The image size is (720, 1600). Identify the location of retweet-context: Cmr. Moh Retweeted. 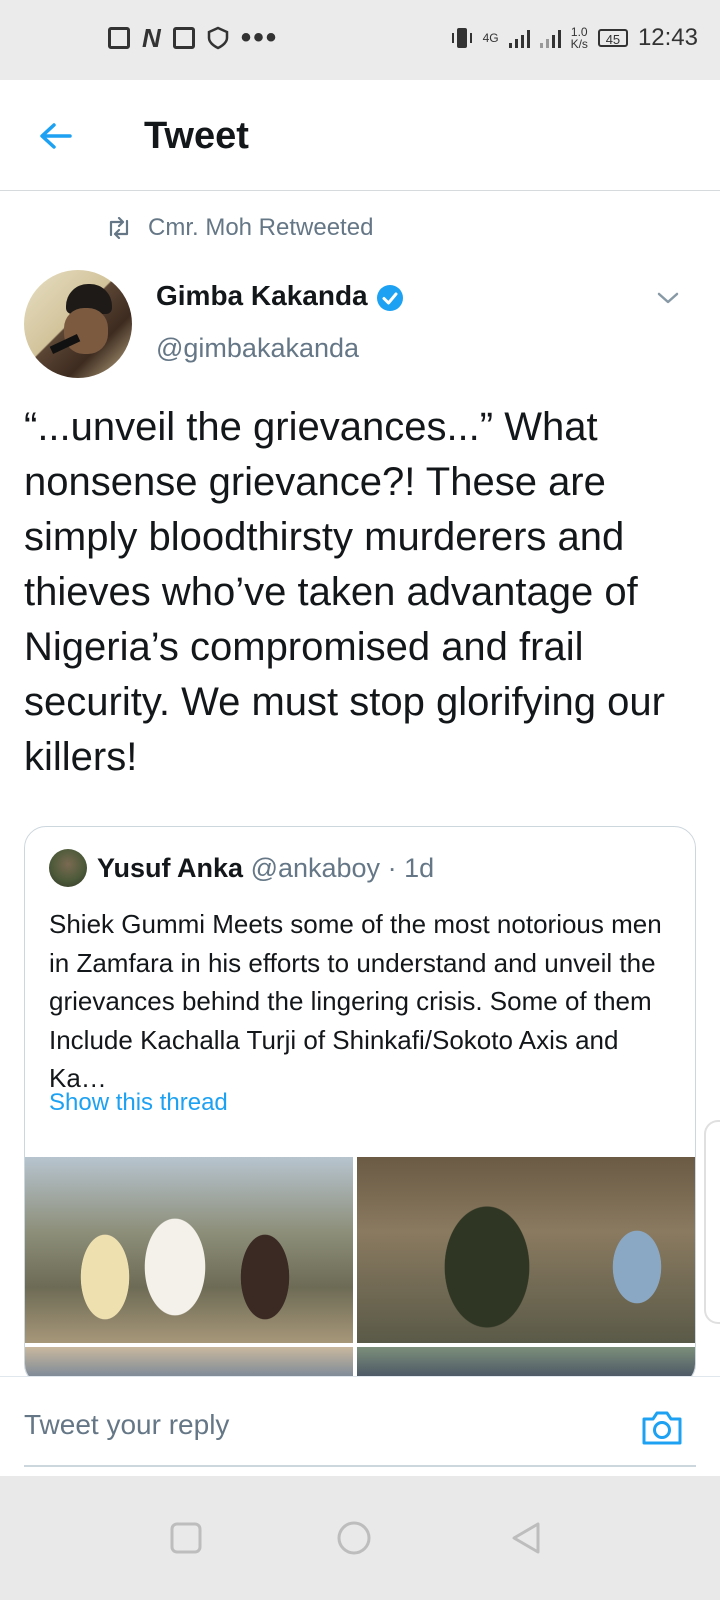
(239, 228).